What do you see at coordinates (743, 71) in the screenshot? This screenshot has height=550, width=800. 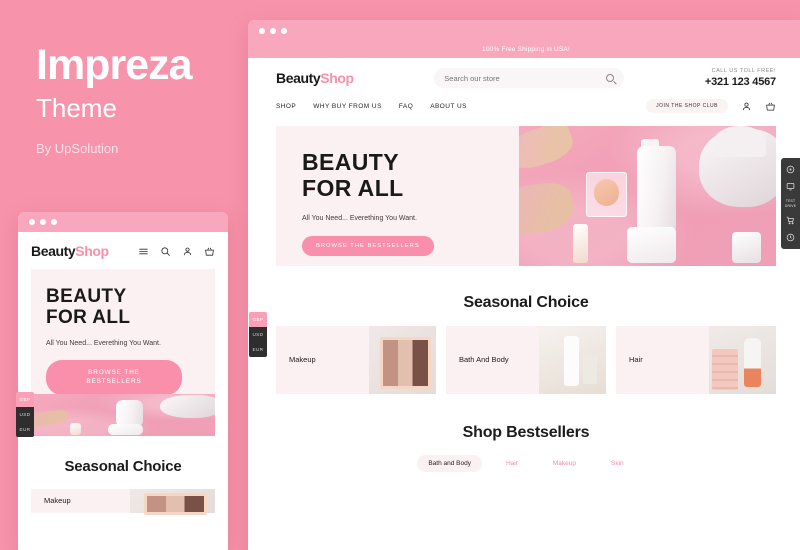 I see `phone-label: CALL US TOLL FREE!` at bounding box center [743, 71].